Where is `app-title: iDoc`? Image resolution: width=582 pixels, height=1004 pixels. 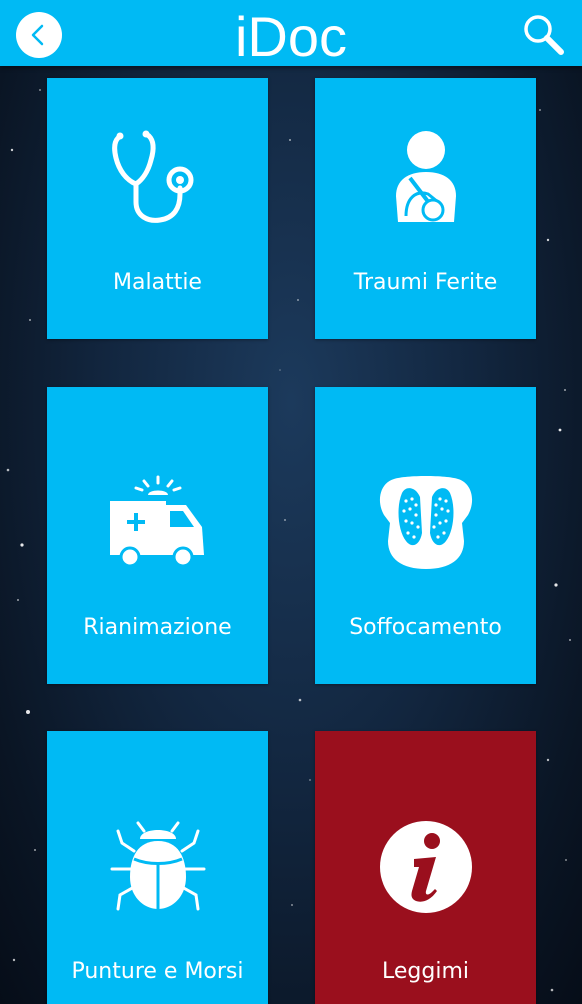
app-title: iDoc is located at coordinates (291, 36).